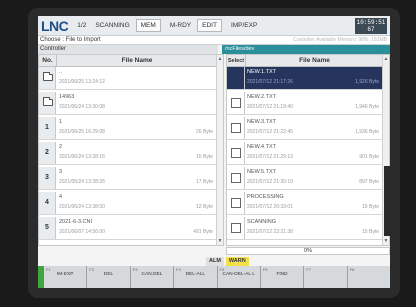 Image resolution: width=416 pixels, height=307 pixels. Describe the element at coordinates (48, 61) in the screenshot. I see `col-no-header: No.` at that location.